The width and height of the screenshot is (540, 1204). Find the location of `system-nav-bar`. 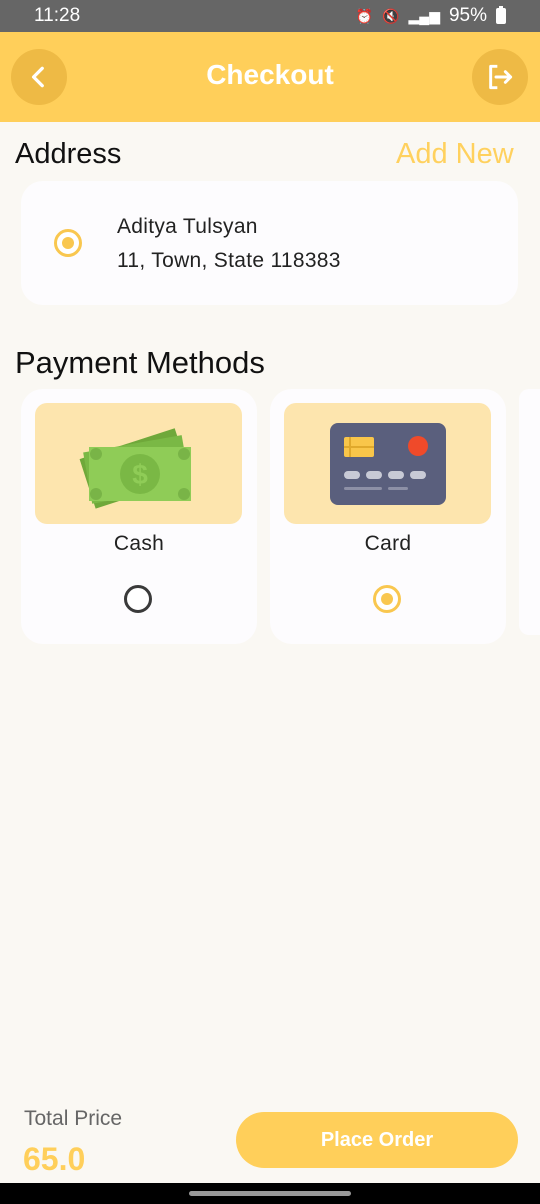

system-nav-bar is located at coordinates (270, 1193).